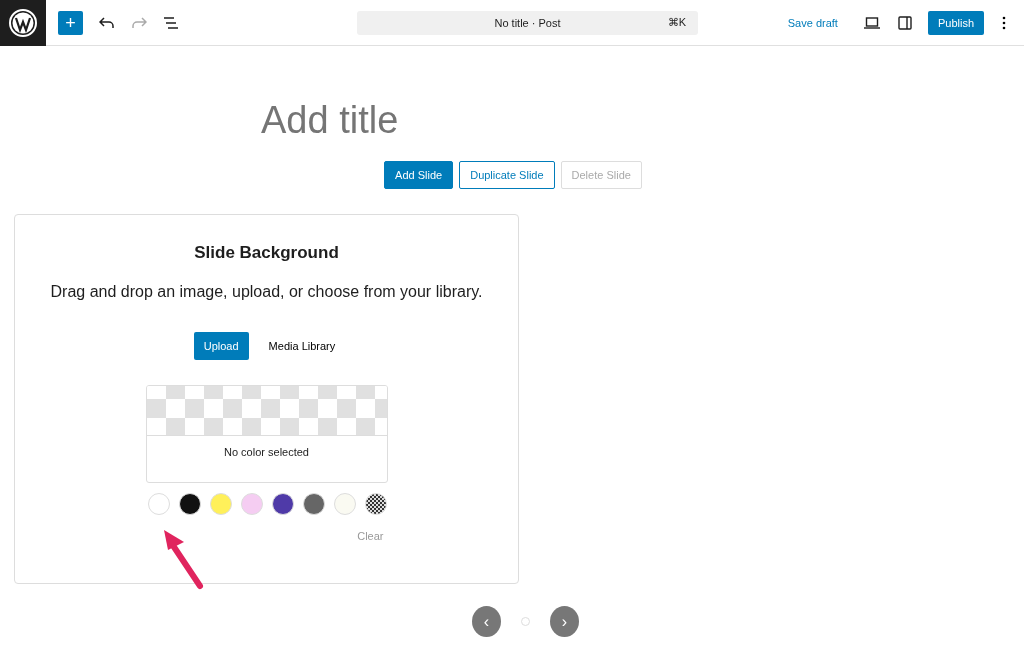 The image size is (1024, 667). What do you see at coordinates (564, 621) in the screenshot?
I see `next-button: ›` at bounding box center [564, 621].